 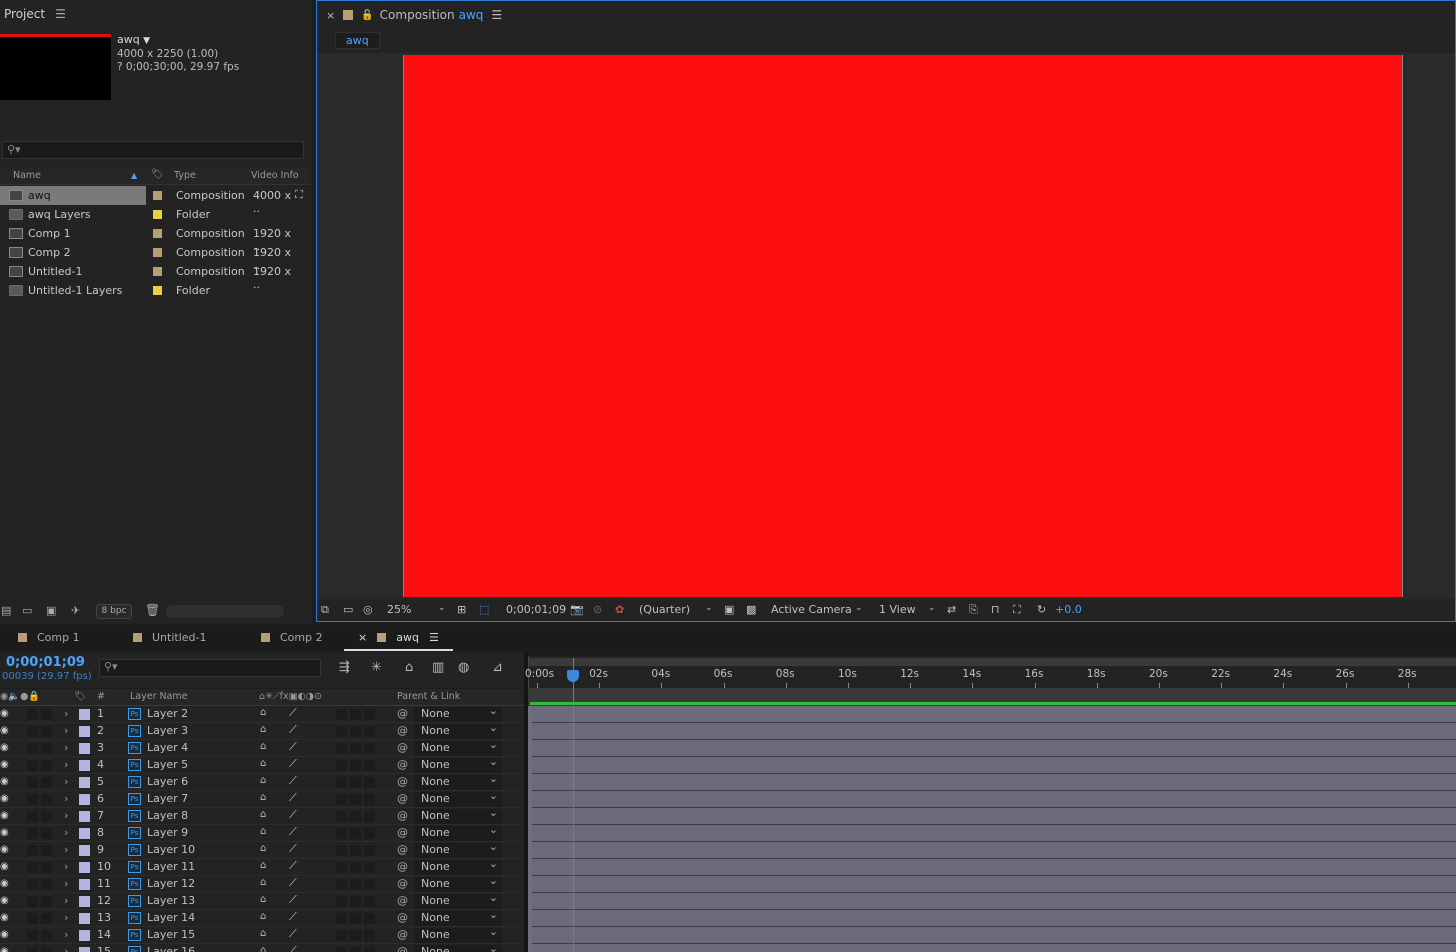 I want to click on mask-icon: ◎, so click(x=368, y=609).